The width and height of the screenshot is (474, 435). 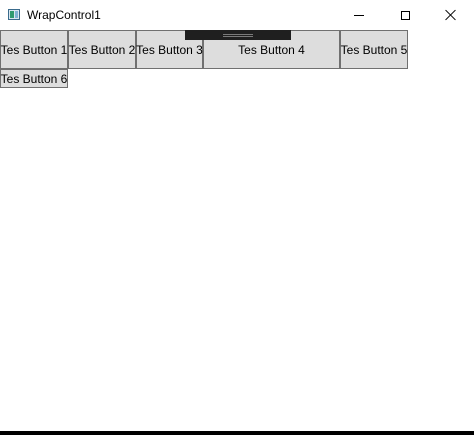 I want to click on close-icon, so click(x=451, y=15).